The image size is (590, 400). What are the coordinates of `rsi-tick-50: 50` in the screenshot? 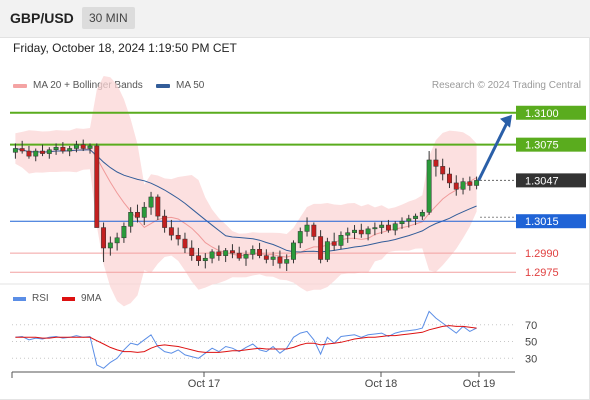 It's located at (531, 343).